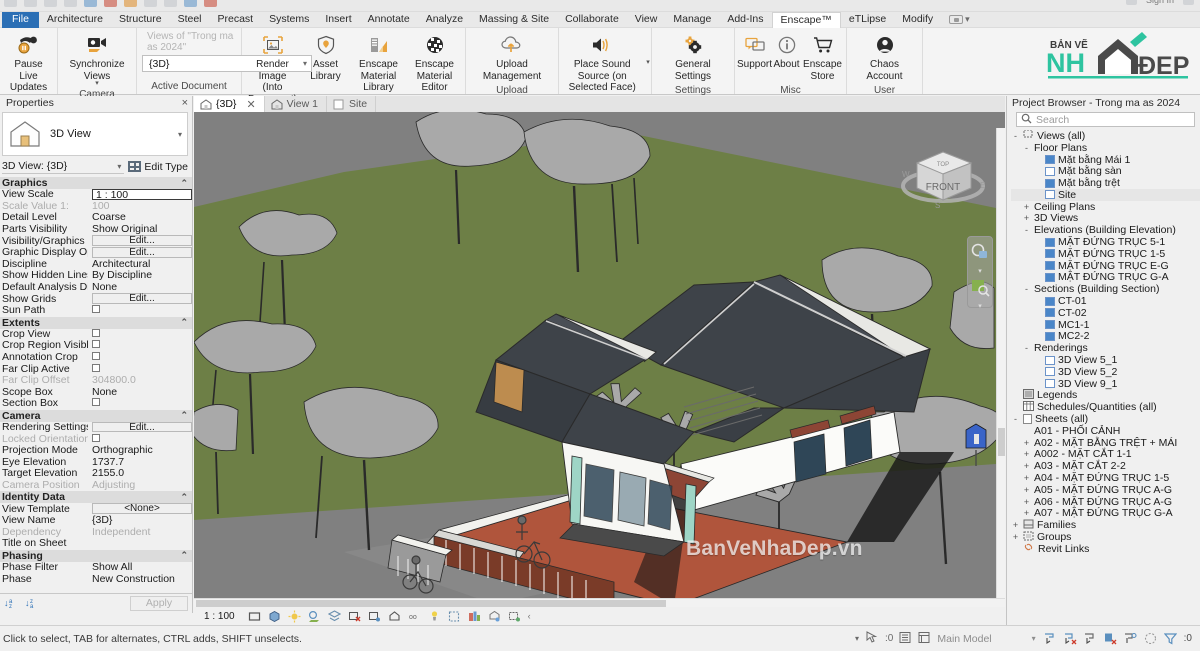  I want to click on pan-zoom-icon, so click(980, 253).